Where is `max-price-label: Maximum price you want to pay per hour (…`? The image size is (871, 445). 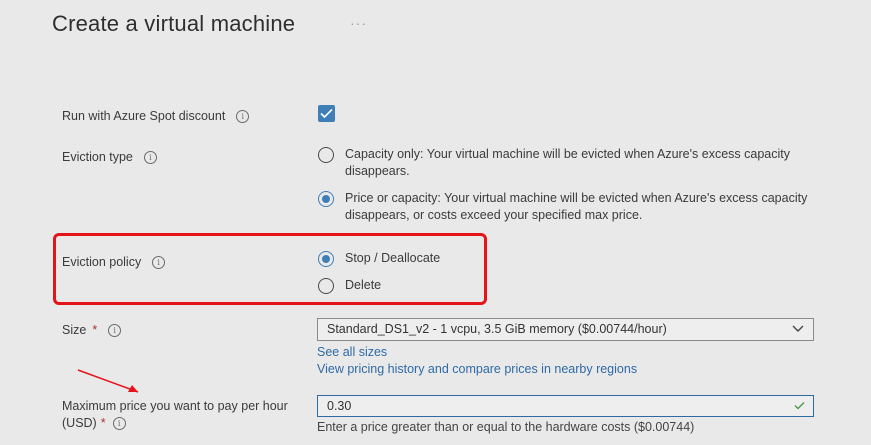
max-price-label: Maximum price you want to pay per hour (… is located at coordinates (175, 415).